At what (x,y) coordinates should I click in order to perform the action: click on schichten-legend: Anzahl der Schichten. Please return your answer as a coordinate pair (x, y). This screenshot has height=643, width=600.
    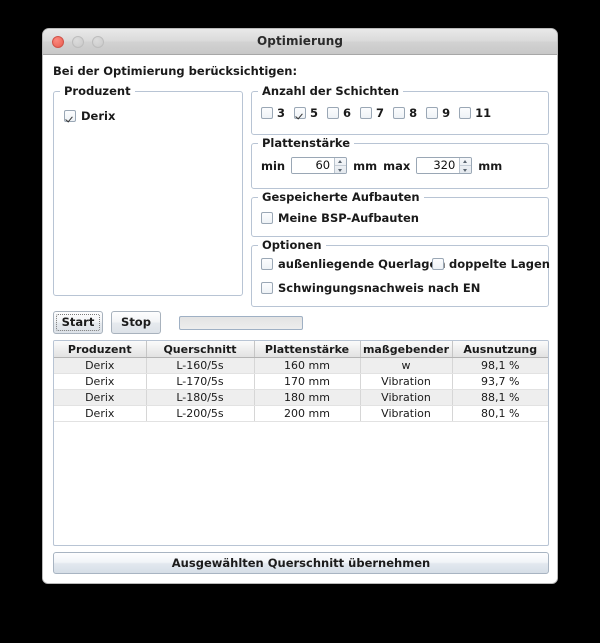
    Looking at the image, I should click on (331, 91).